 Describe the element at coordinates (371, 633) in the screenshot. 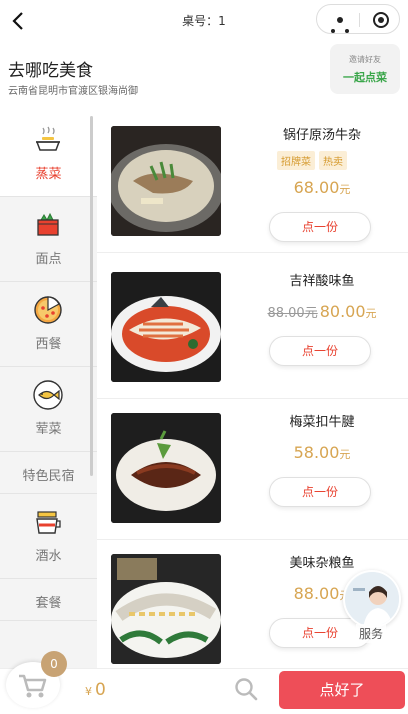

I see `service-label: 服务` at that location.